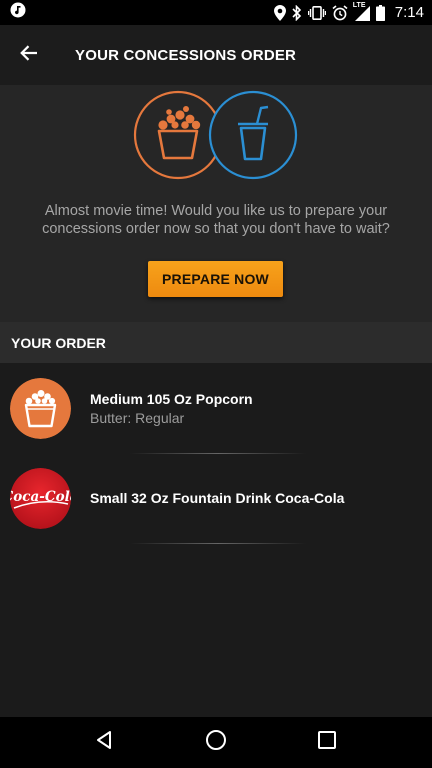 This screenshot has height=768, width=432. What do you see at coordinates (216, 408) in the screenshot?
I see `order-item-popcorn: Medium 105 Oz Popcorn Butter: Regular` at bounding box center [216, 408].